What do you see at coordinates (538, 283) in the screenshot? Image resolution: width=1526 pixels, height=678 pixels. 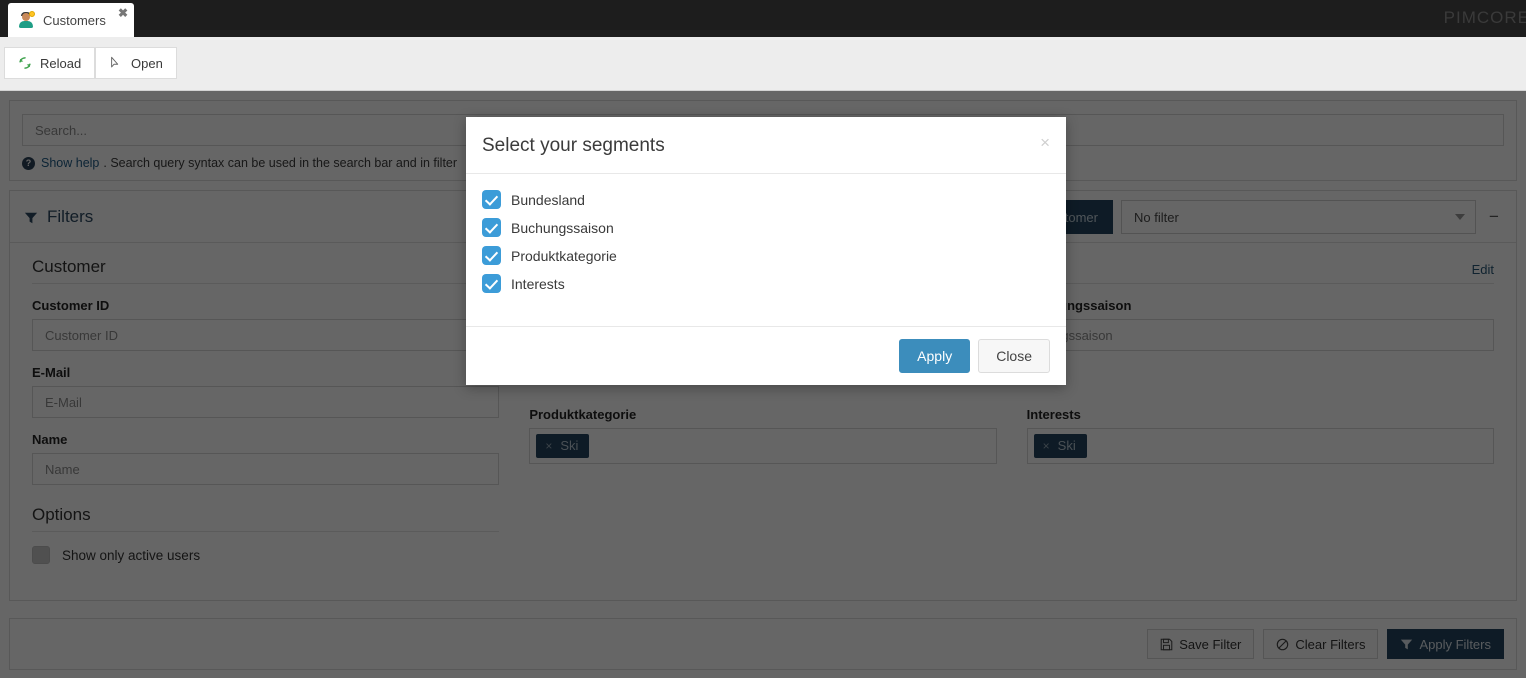 I see `segment-label: Interests` at bounding box center [538, 283].